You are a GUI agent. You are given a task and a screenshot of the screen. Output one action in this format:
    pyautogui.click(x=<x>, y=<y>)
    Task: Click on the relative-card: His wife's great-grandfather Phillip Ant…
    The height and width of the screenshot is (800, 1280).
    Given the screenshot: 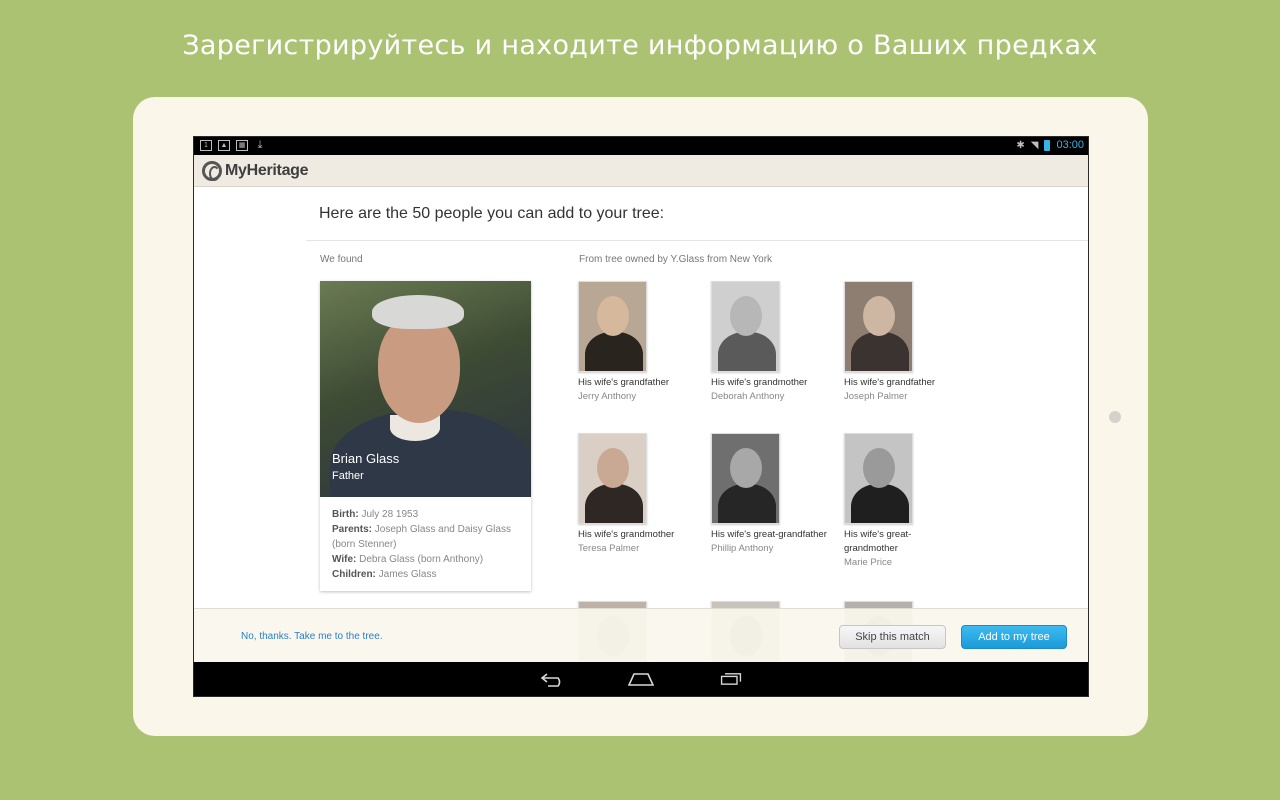 What is the action you would take?
    pyautogui.click(x=771, y=494)
    